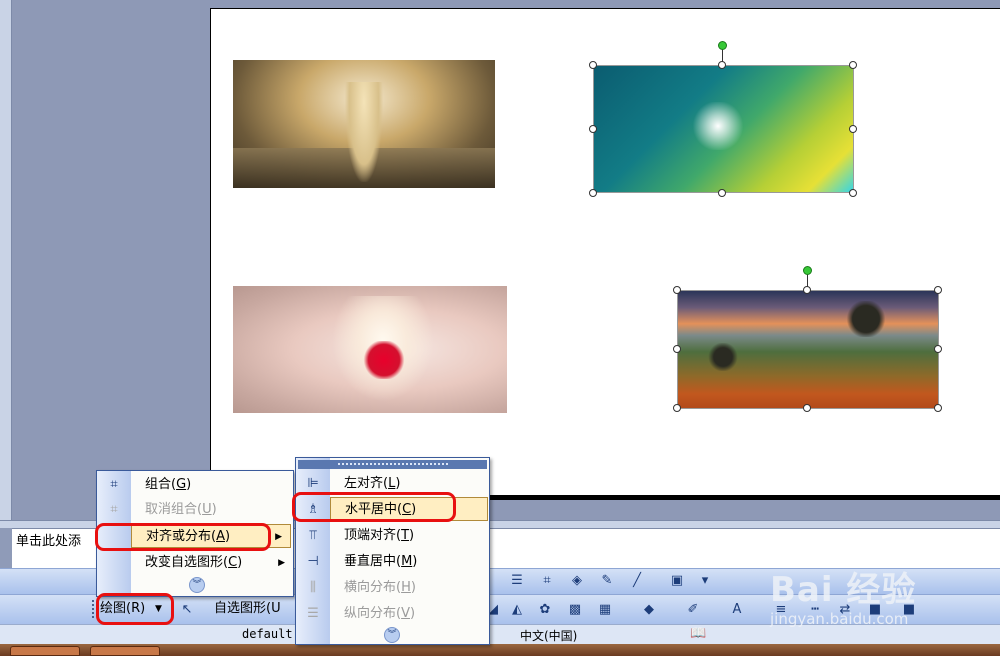  Describe the element at coordinates (693, 610) in the screenshot. I see `line-color-icon: ✐` at that location.